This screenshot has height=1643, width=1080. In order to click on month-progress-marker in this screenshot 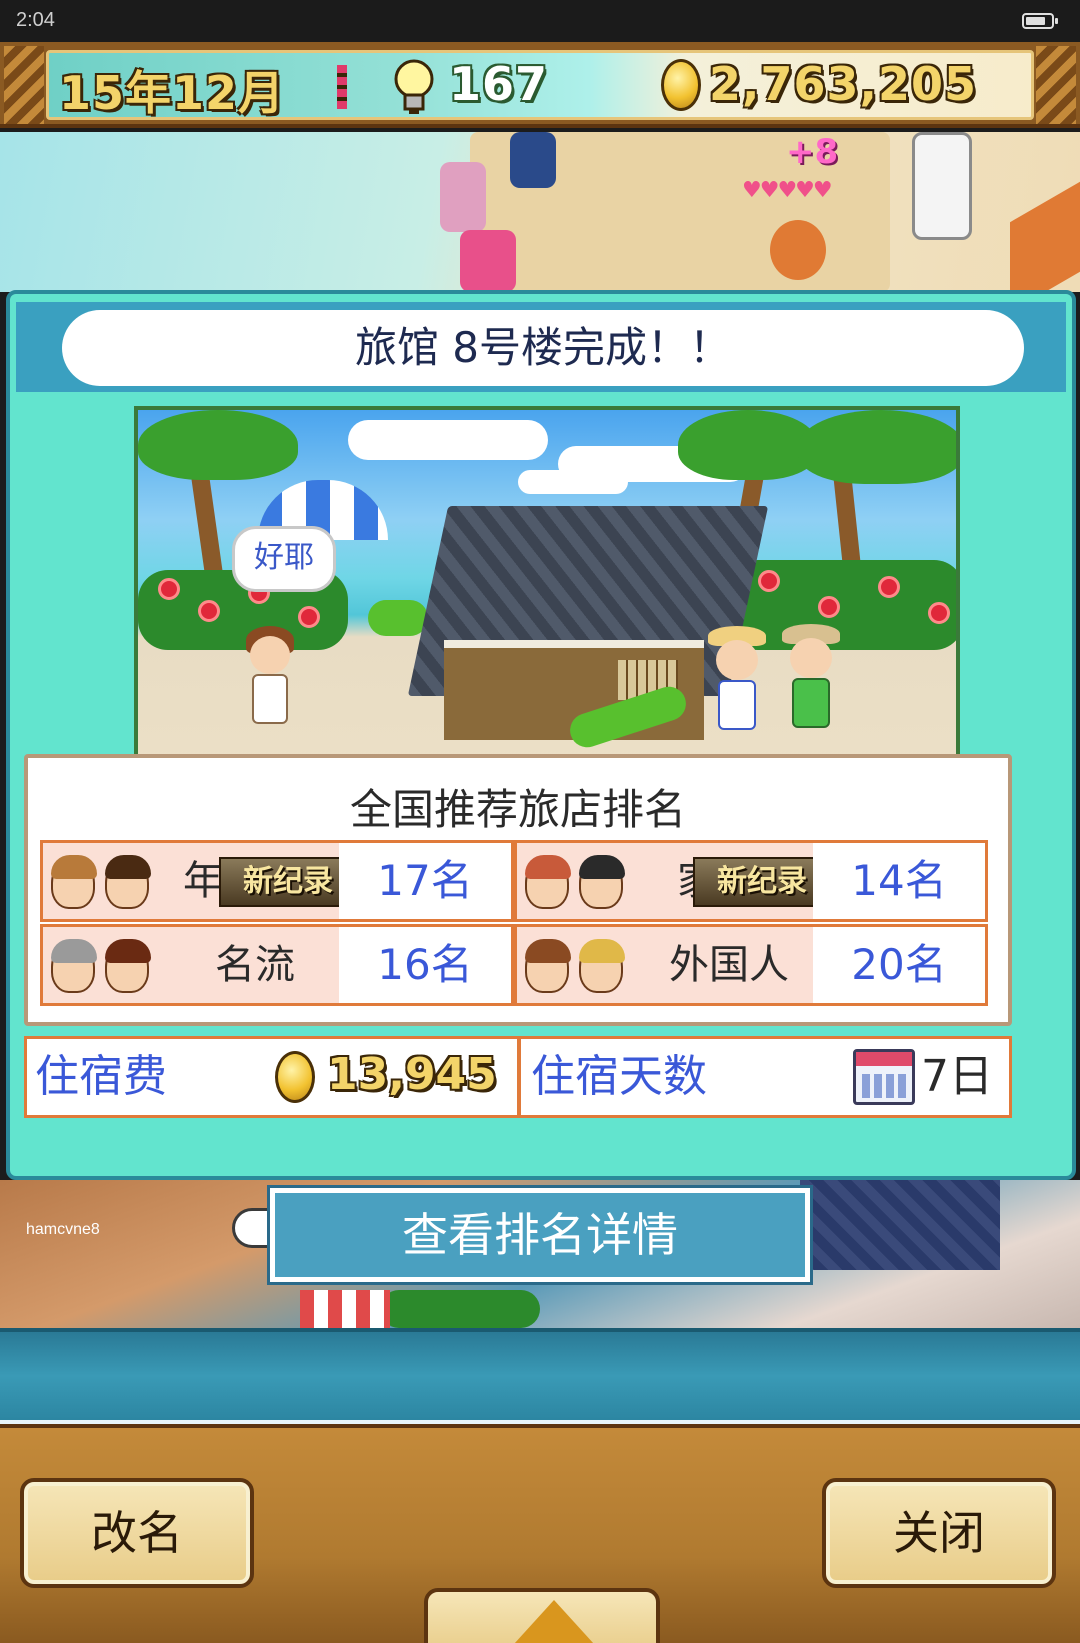, I will do `click(342, 87)`.